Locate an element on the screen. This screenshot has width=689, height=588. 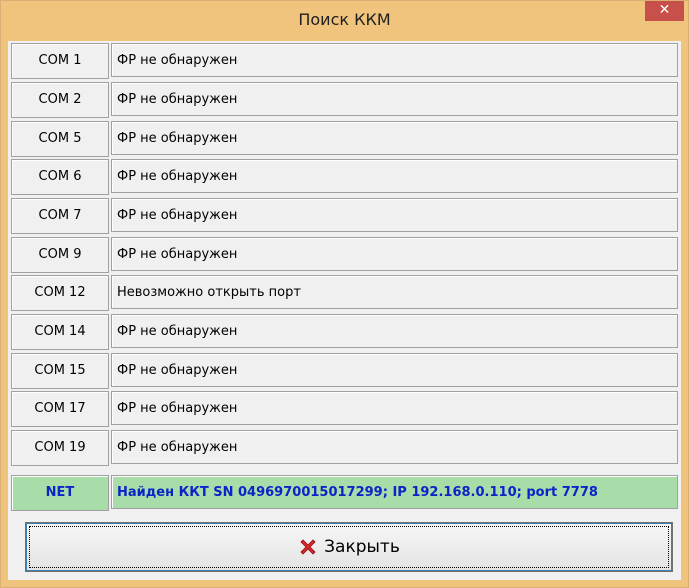
table-row: COM 5 ФР не обнаружен is located at coordinates (345, 139).